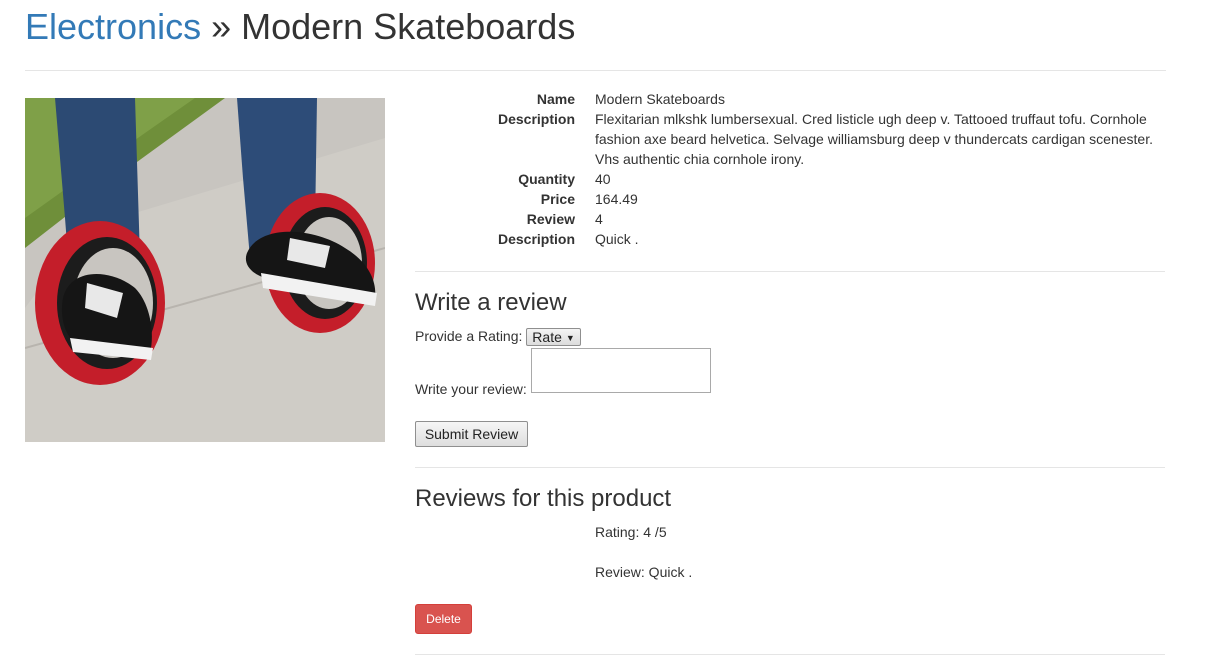 Image resolution: width=1209 pixels, height=669 pixels. What do you see at coordinates (557, 199) in the screenshot?
I see `detail-label: Price` at bounding box center [557, 199].